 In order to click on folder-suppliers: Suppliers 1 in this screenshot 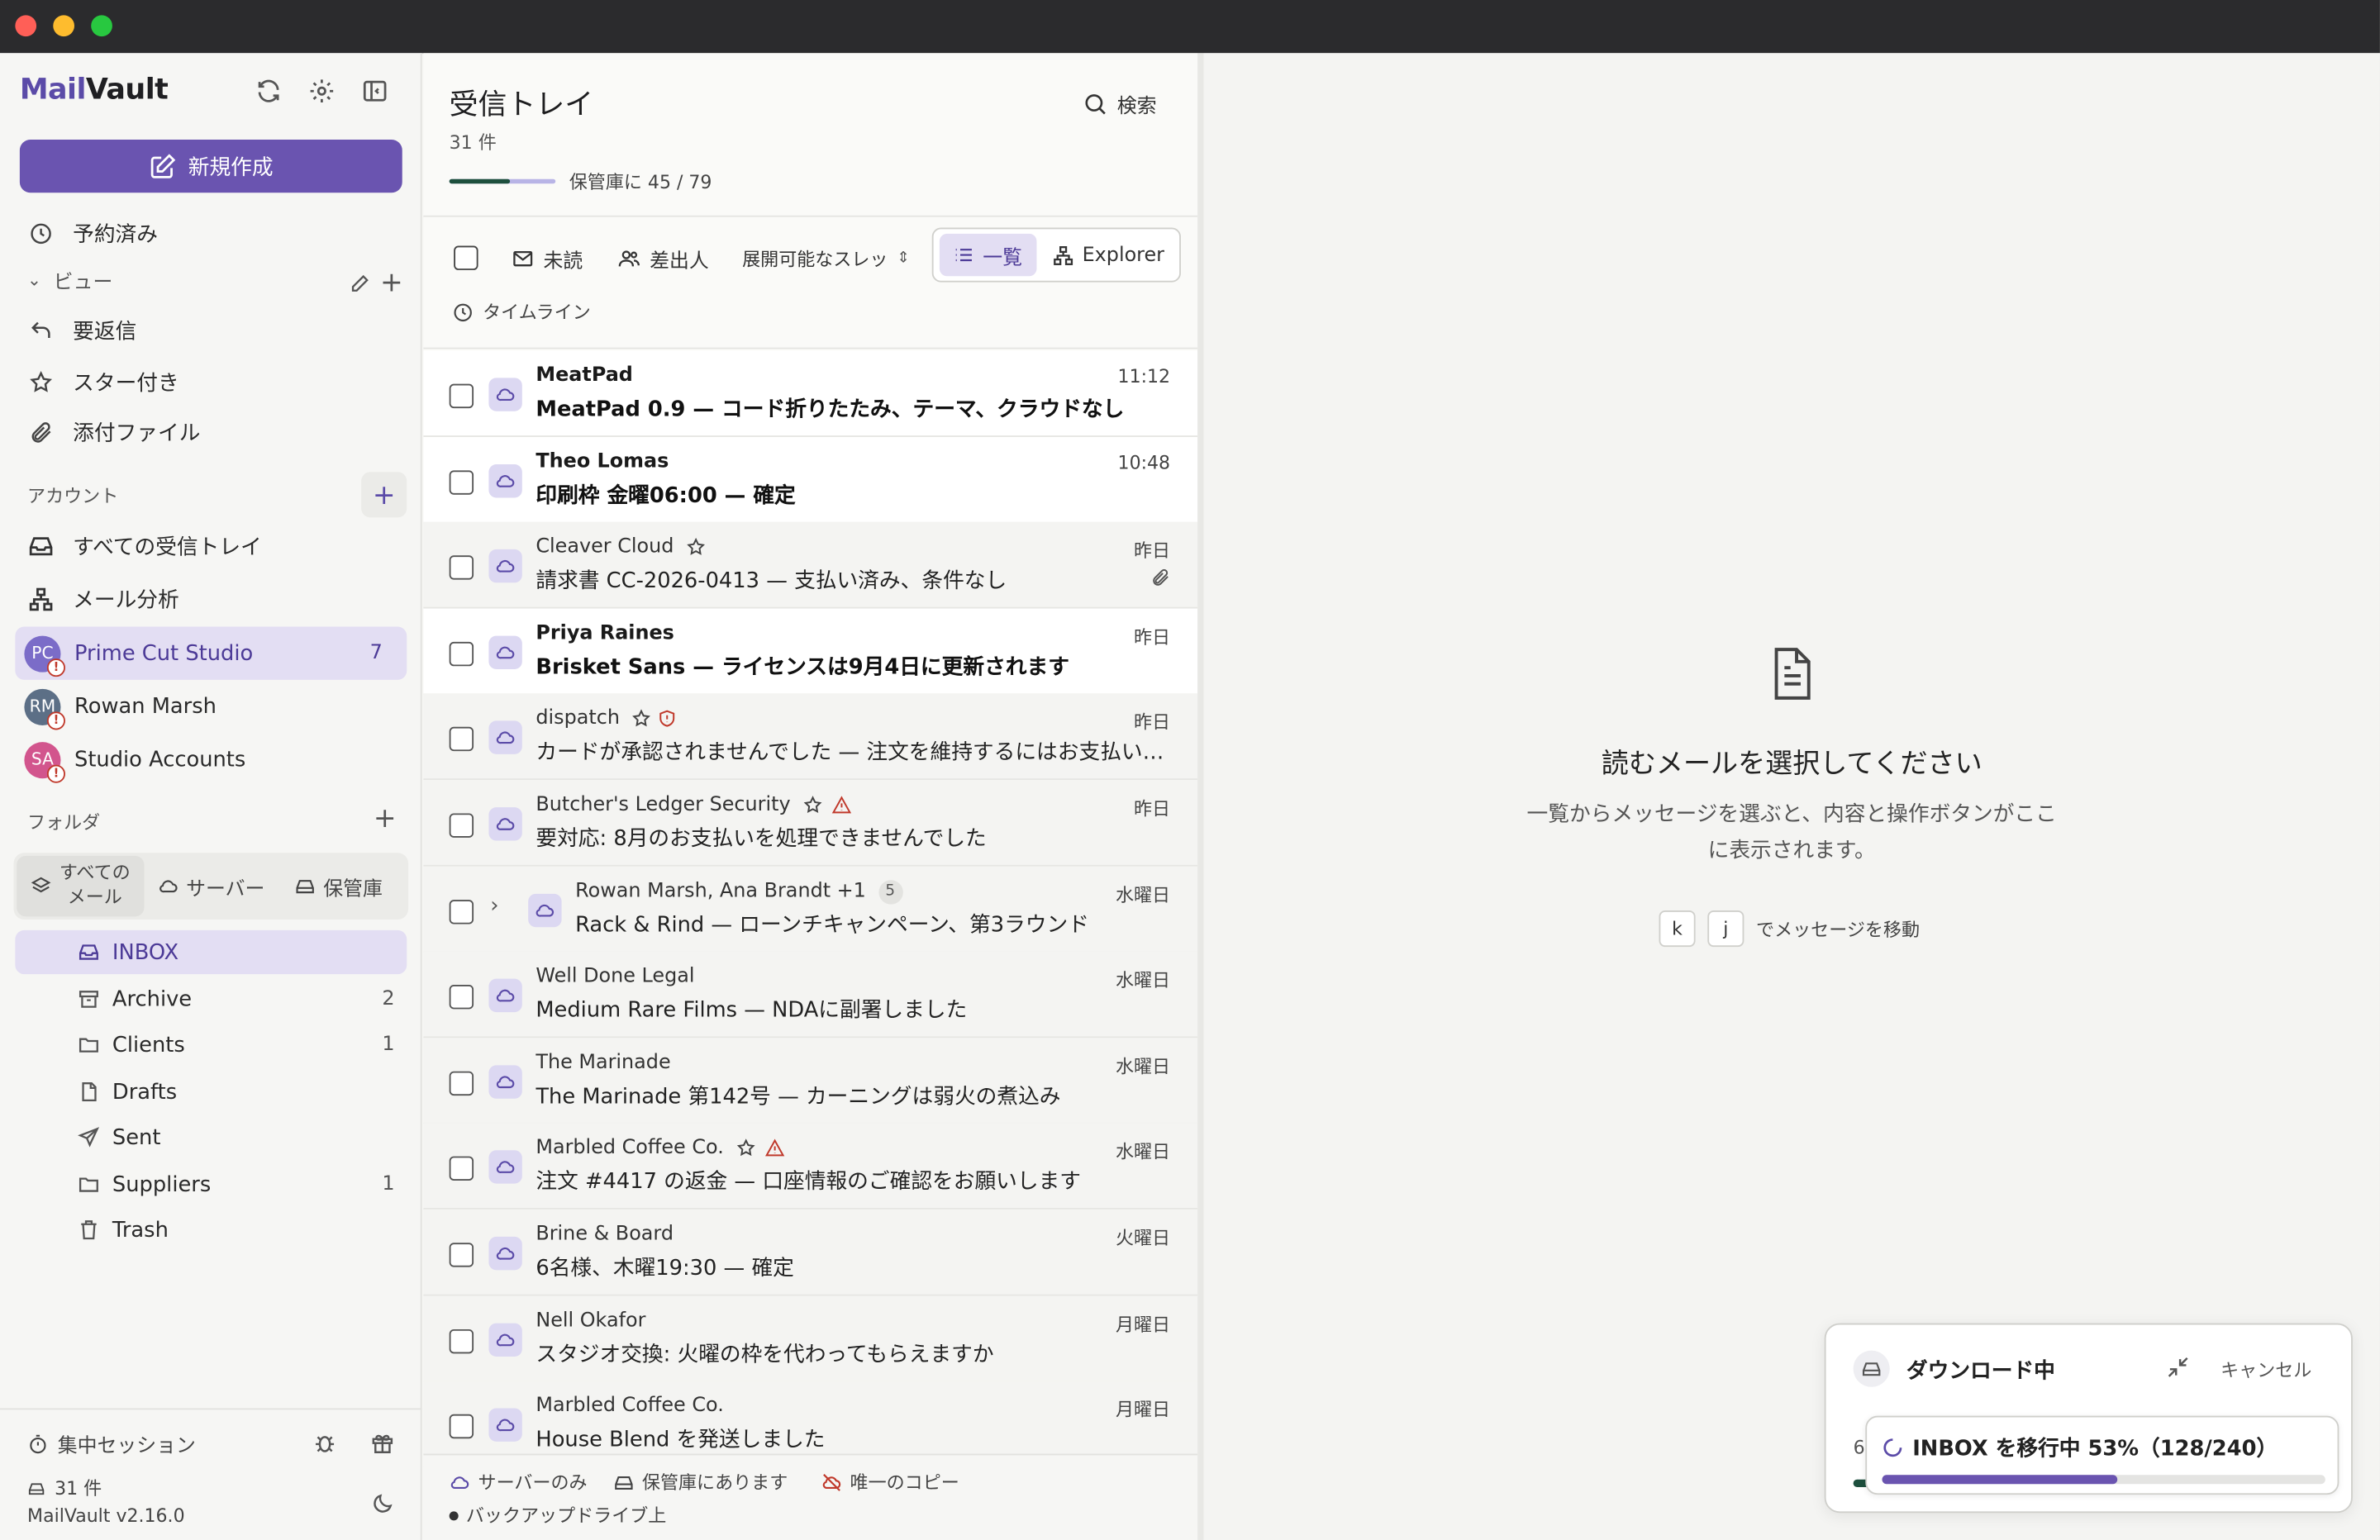, I will do `click(211, 1184)`.